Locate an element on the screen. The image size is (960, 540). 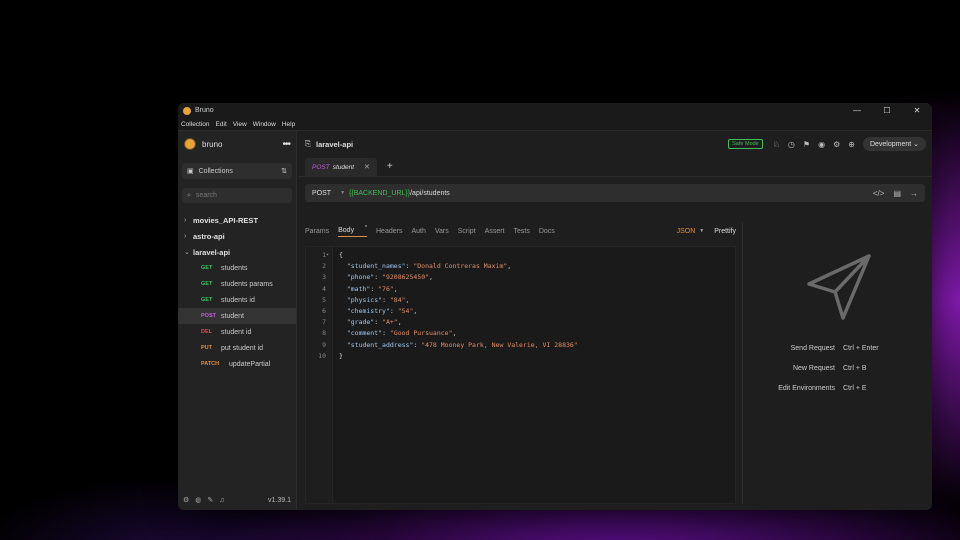
minimize-button: — is located at coordinates (857, 110).